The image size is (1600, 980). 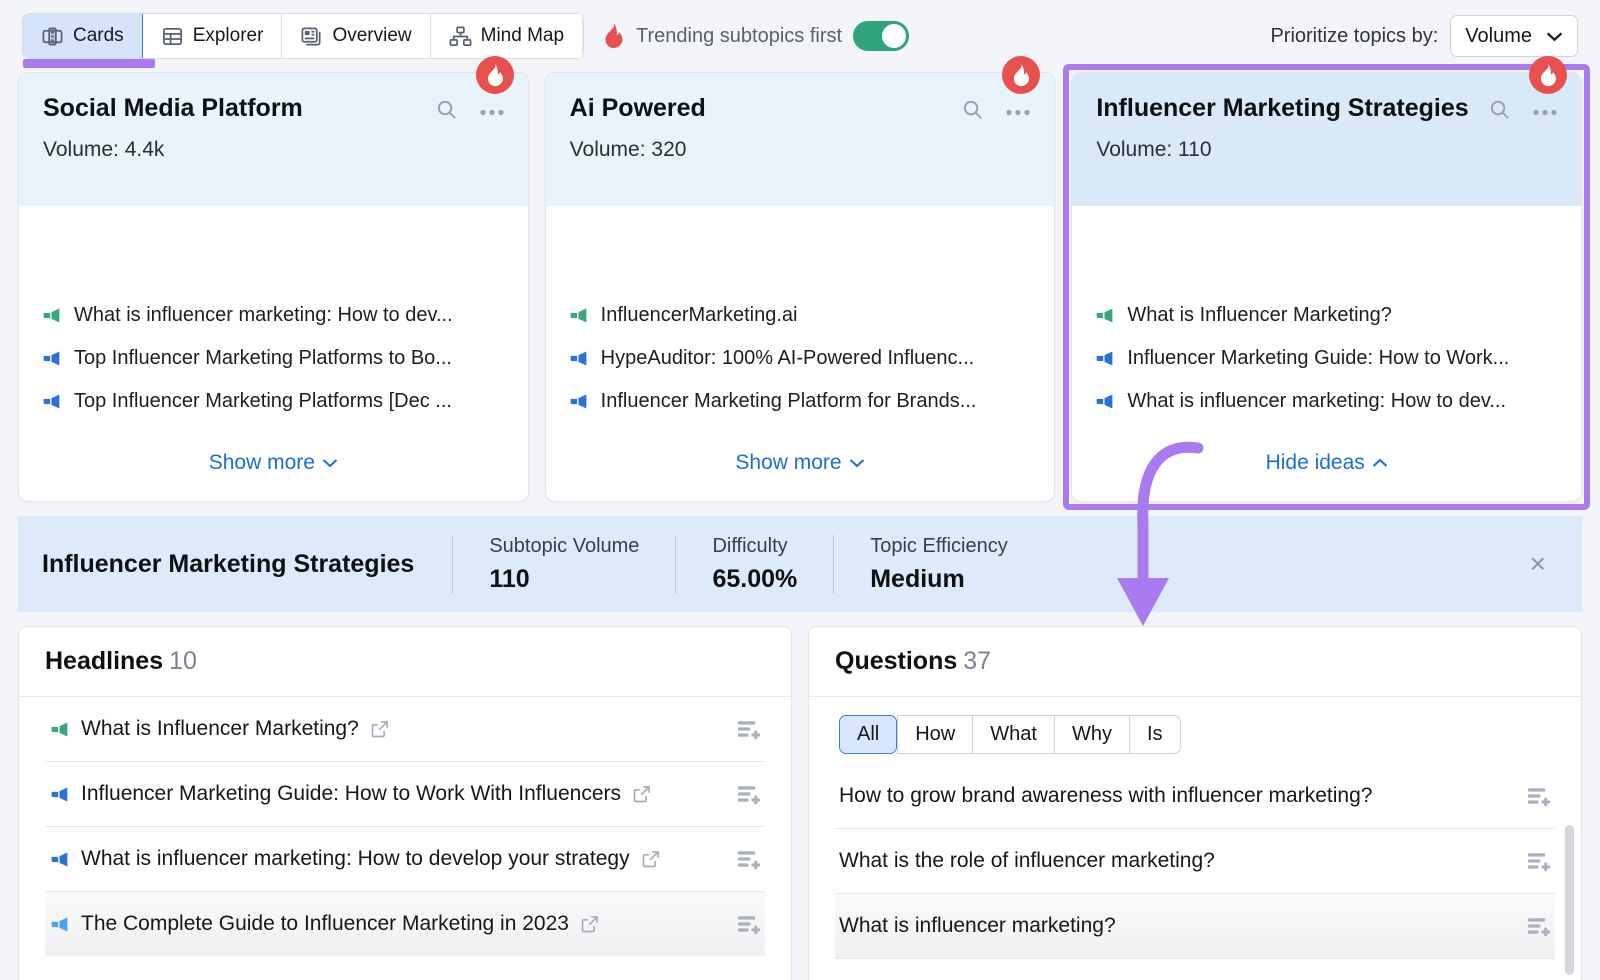 I want to click on questions-header: Questions 37, so click(x=1195, y=662).